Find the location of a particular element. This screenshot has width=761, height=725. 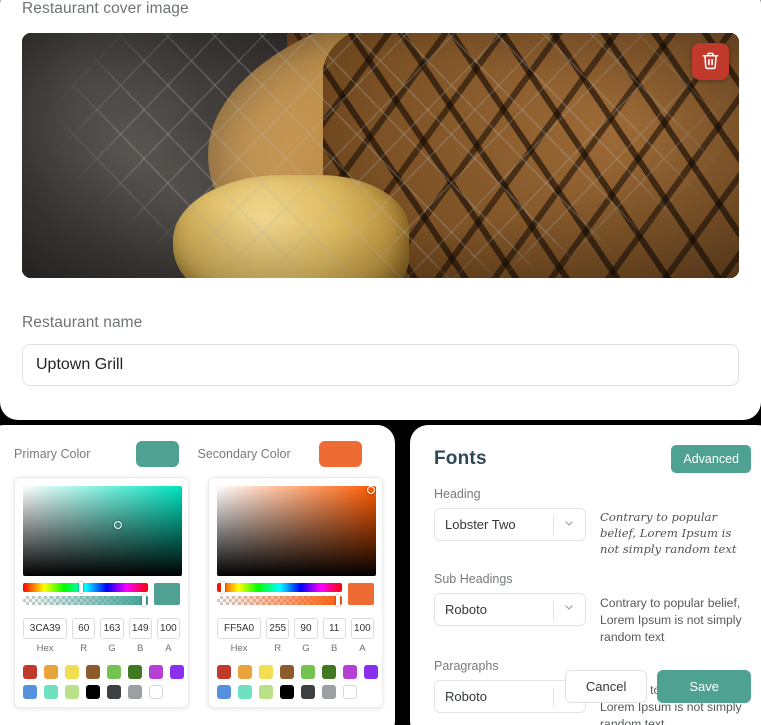

primary-a-input: 100 is located at coordinates (168, 628).